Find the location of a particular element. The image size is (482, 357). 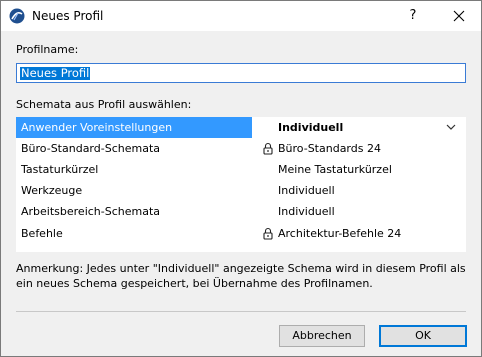

scheme-name: Büro-Standard-Schemata is located at coordinates (90, 148).